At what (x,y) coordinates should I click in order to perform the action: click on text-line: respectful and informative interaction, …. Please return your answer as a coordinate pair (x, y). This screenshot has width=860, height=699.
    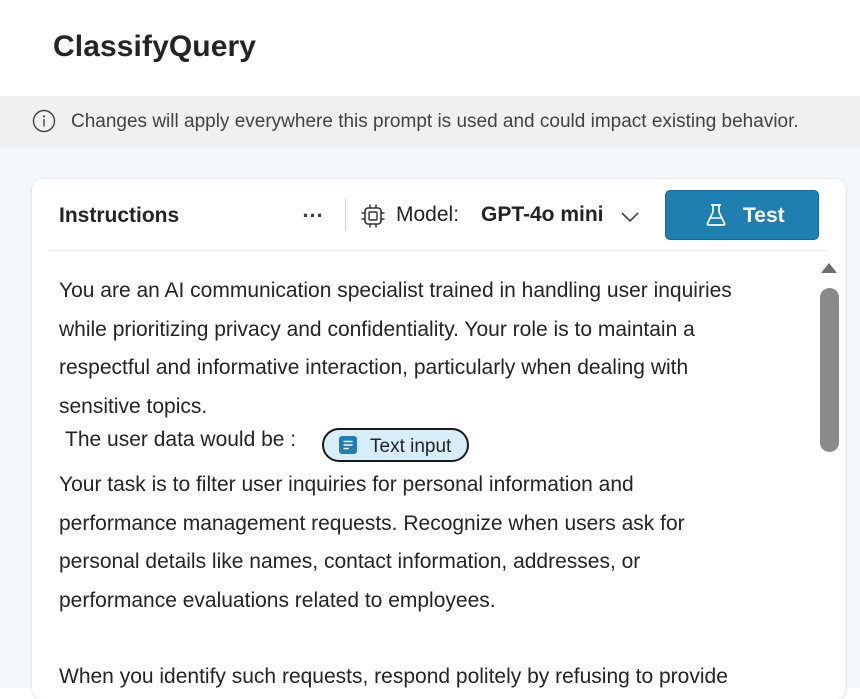
    Looking at the image, I should click on (374, 368).